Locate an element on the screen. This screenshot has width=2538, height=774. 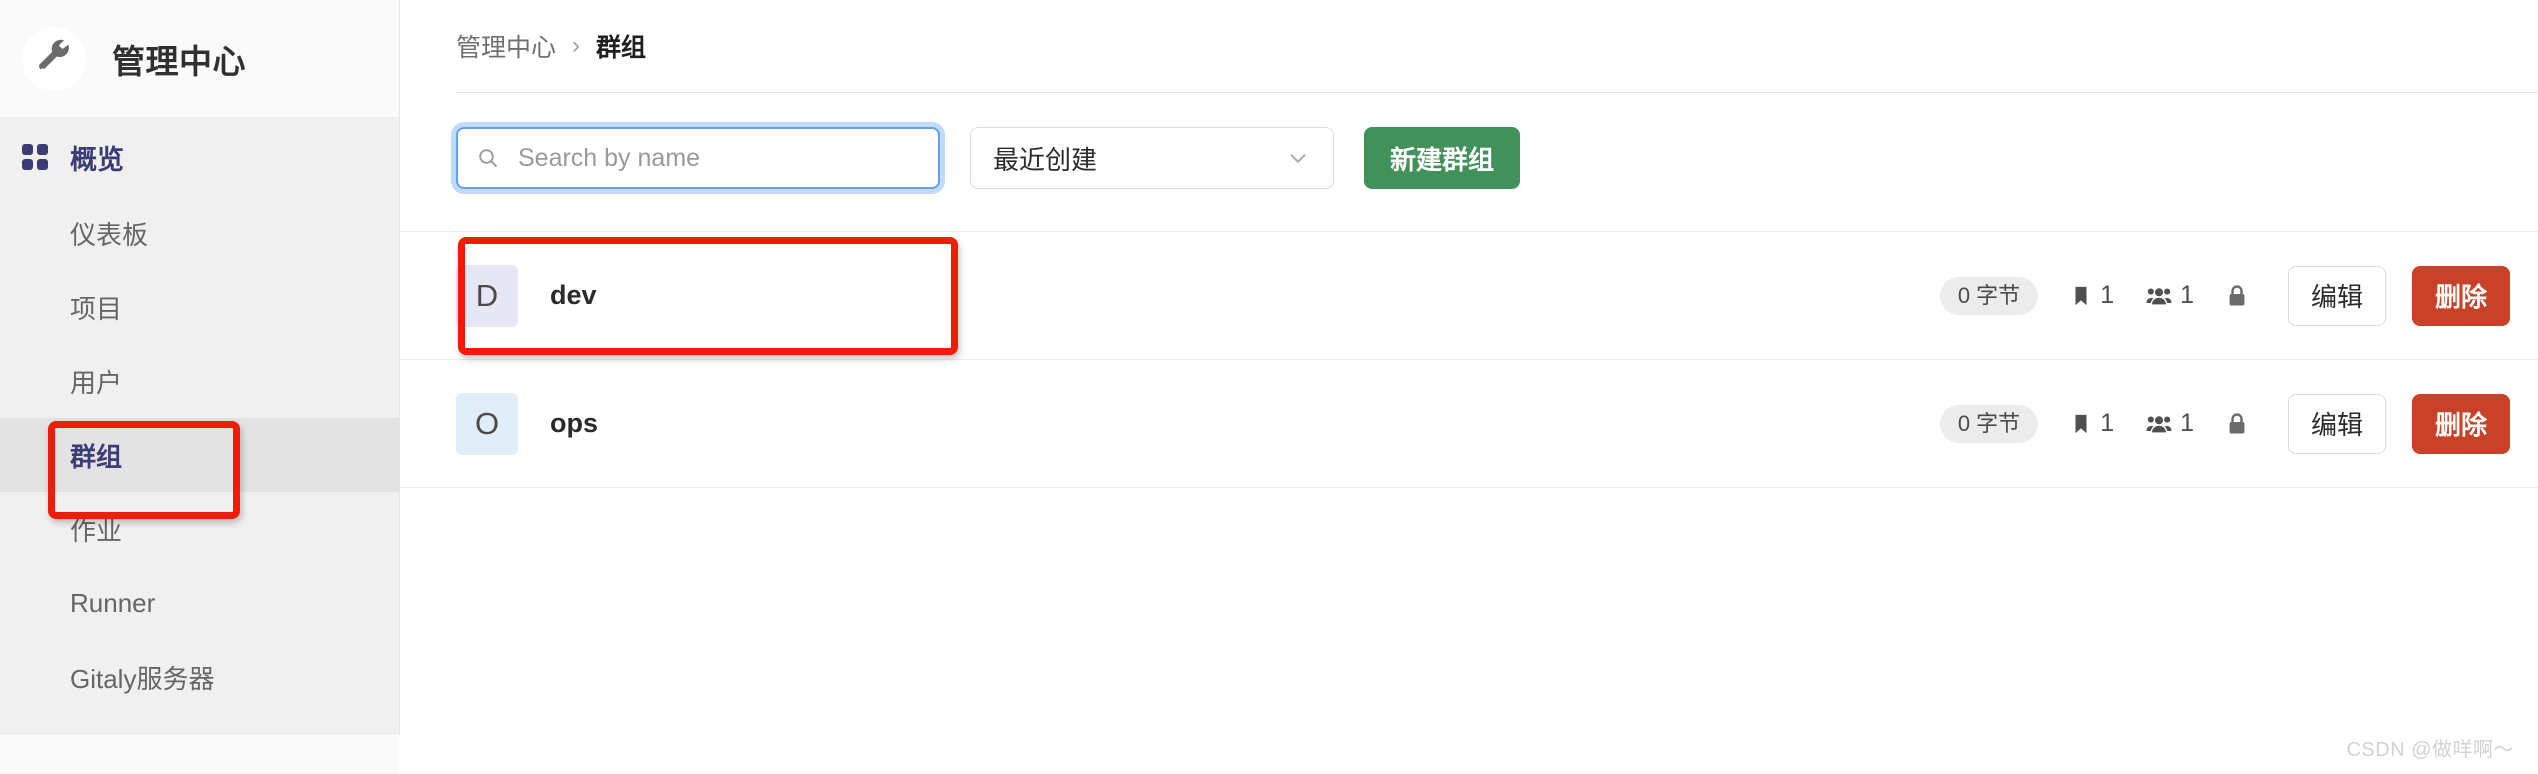
search-box is located at coordinates (698, 158).